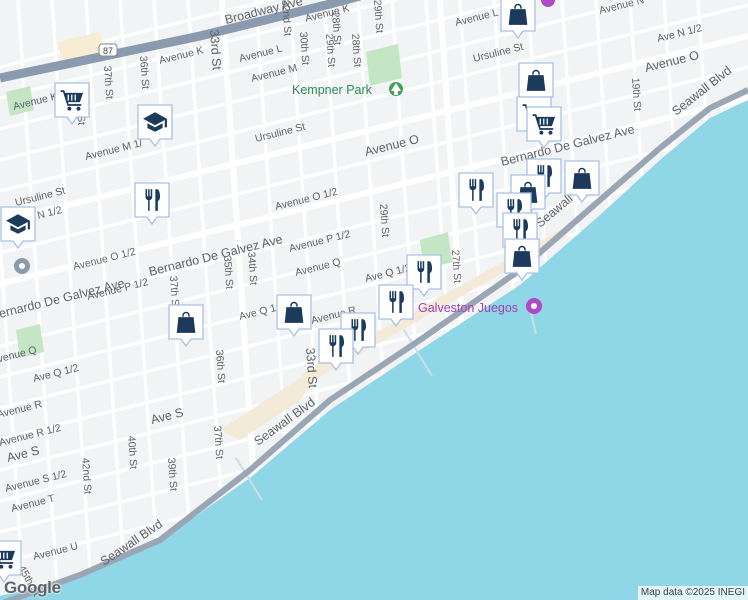 Image resolution: width=748 pixels, height=600 pixels. Describe the element at coordinates (692, 593) in the screenshot. I see `map-attribution: Map data ©2025 INEGI` at that location.